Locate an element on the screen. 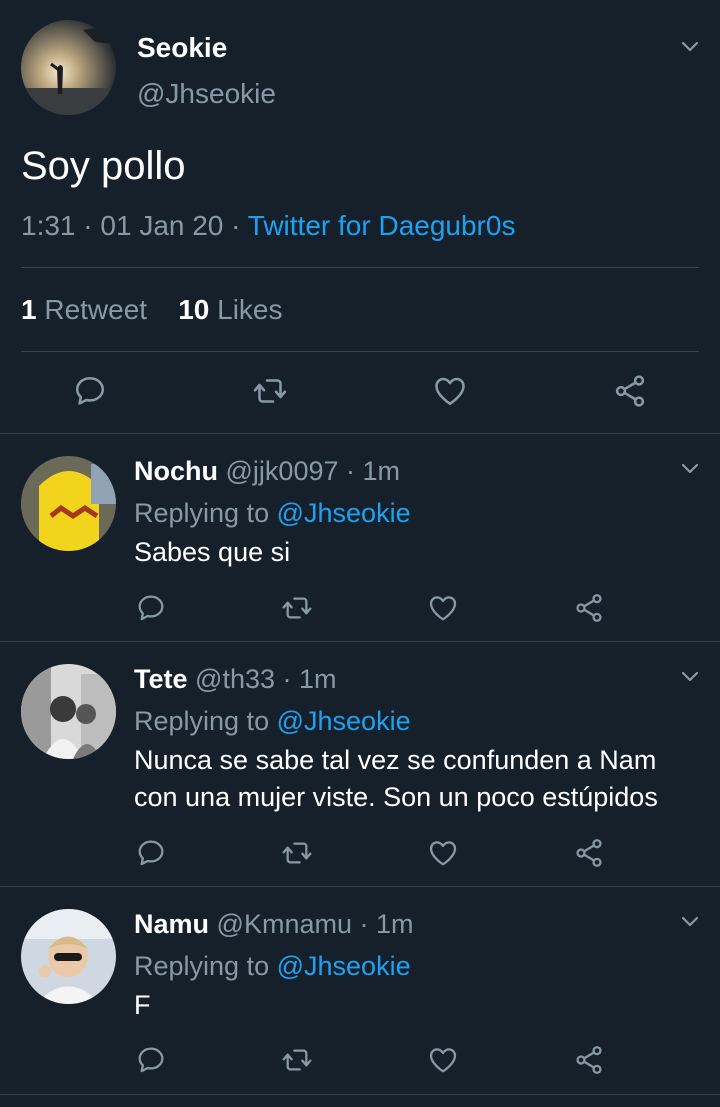 The image size is (720, 1107). author-name: Seokie is located at coordinates (182, 48).